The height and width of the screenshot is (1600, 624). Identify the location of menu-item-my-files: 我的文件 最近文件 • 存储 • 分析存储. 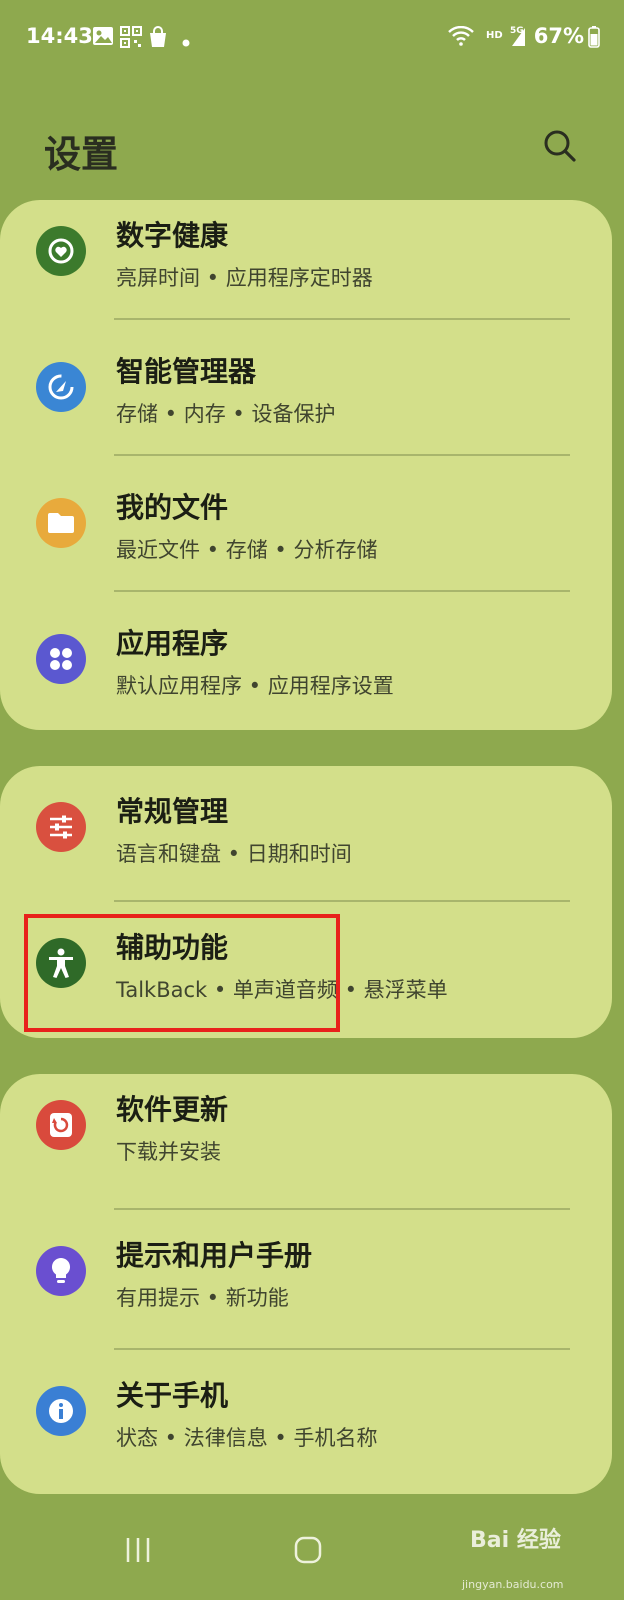
(306, 540).